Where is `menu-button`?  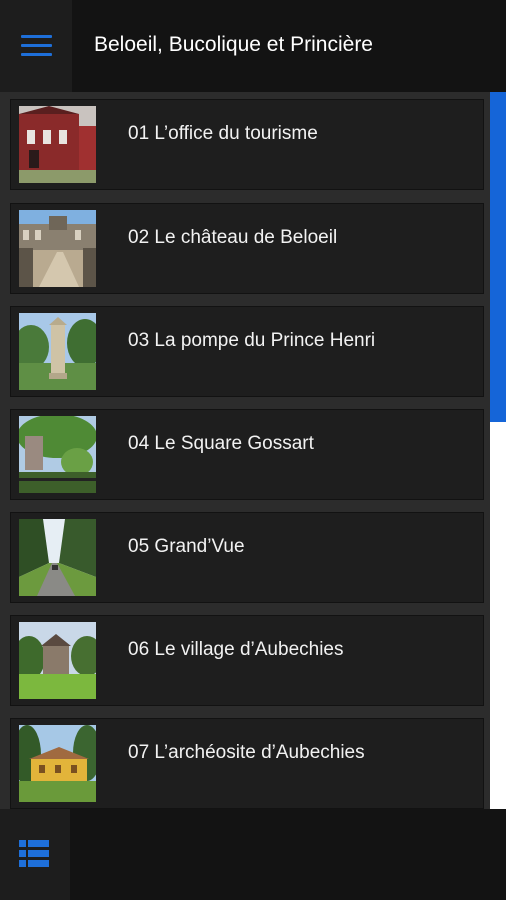
menu-button is located at coordinates (36, 46).